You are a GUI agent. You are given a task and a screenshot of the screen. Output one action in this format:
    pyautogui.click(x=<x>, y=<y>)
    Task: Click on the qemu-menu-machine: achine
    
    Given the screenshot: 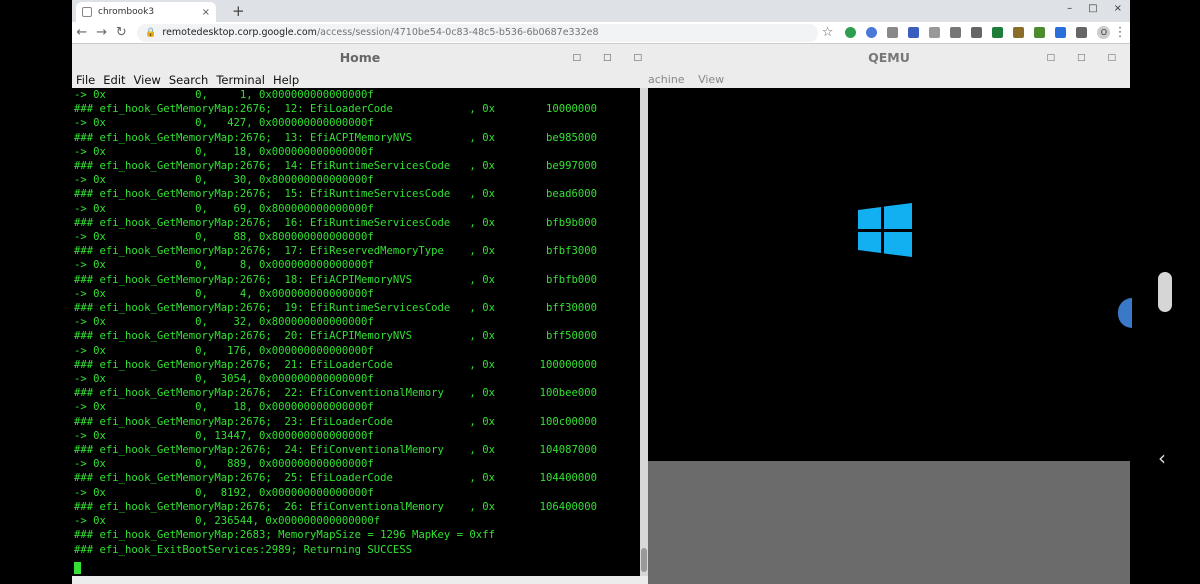 What is the action you would take?
    pyautogui.click(x=666, y=79)
    